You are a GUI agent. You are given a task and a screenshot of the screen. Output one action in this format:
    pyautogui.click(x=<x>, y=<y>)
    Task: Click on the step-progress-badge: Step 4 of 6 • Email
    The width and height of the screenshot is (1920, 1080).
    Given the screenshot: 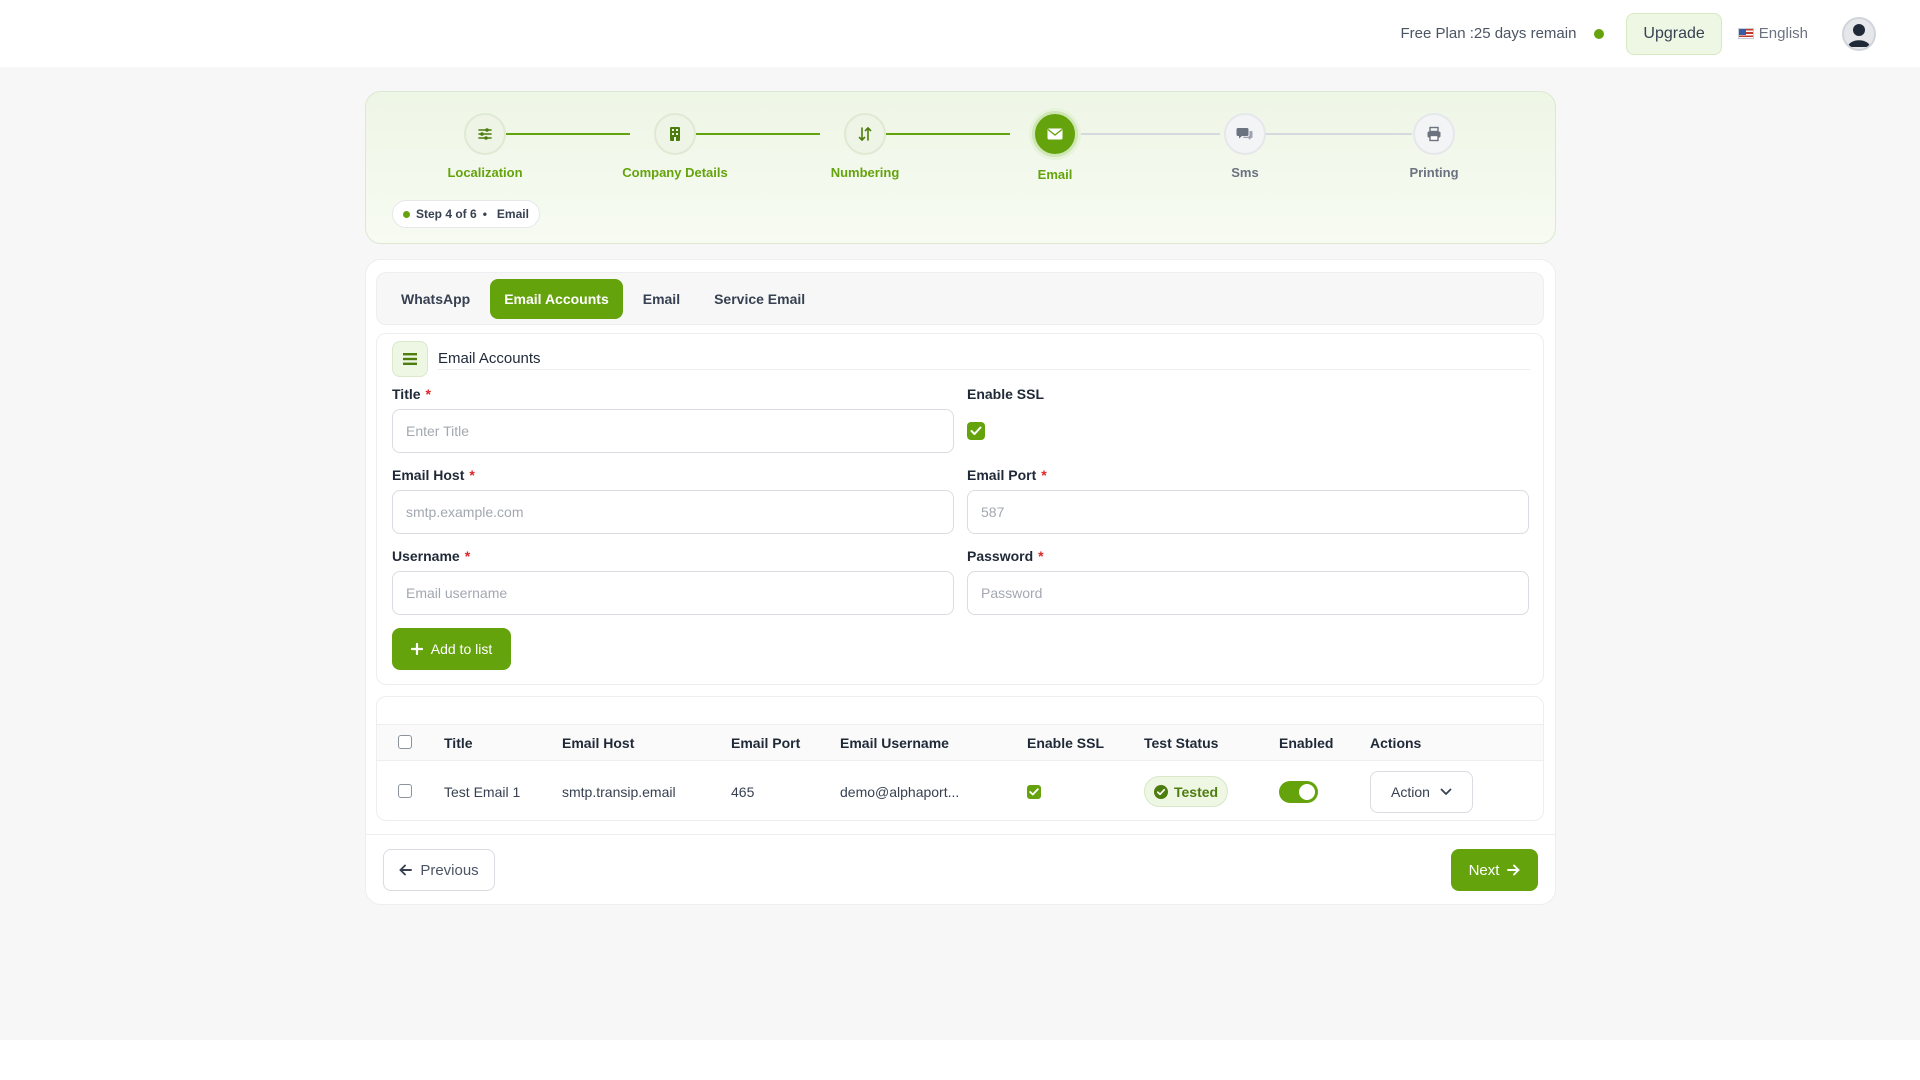 What is the action you would take?
    pyautogui.click(x=466, y=214)
    